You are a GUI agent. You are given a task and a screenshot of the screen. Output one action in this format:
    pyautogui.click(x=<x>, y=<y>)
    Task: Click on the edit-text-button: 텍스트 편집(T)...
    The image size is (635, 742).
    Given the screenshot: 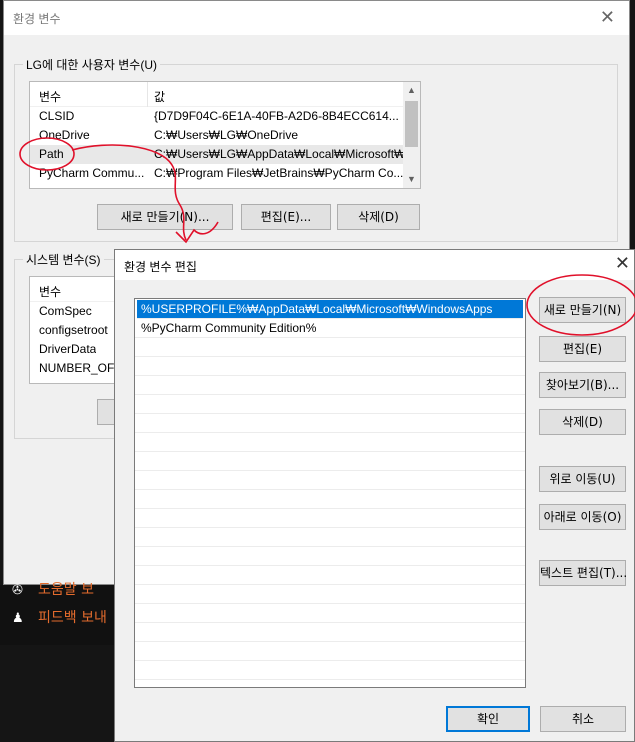 What is the action you would take?
    pyautogui.click(x=583, y=573)
    